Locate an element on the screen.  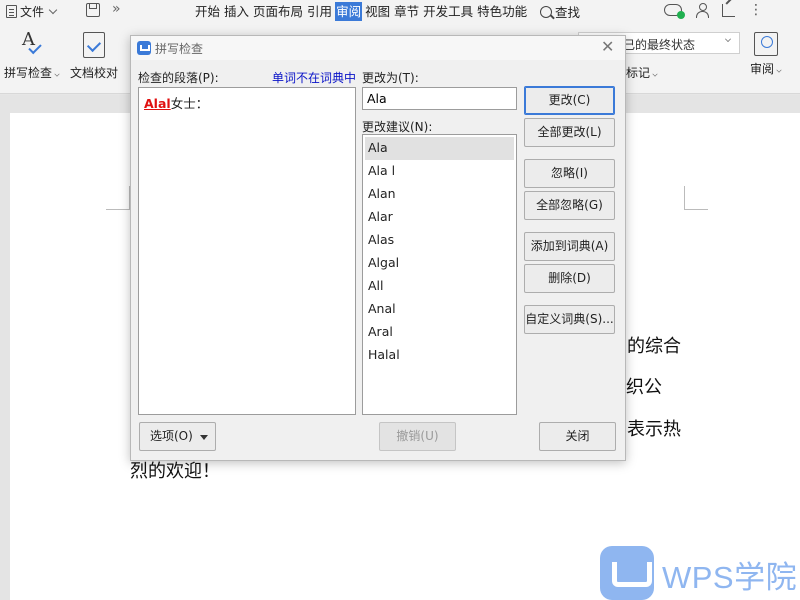
suggestion-item: Aral is located at coordinates (439, 332).